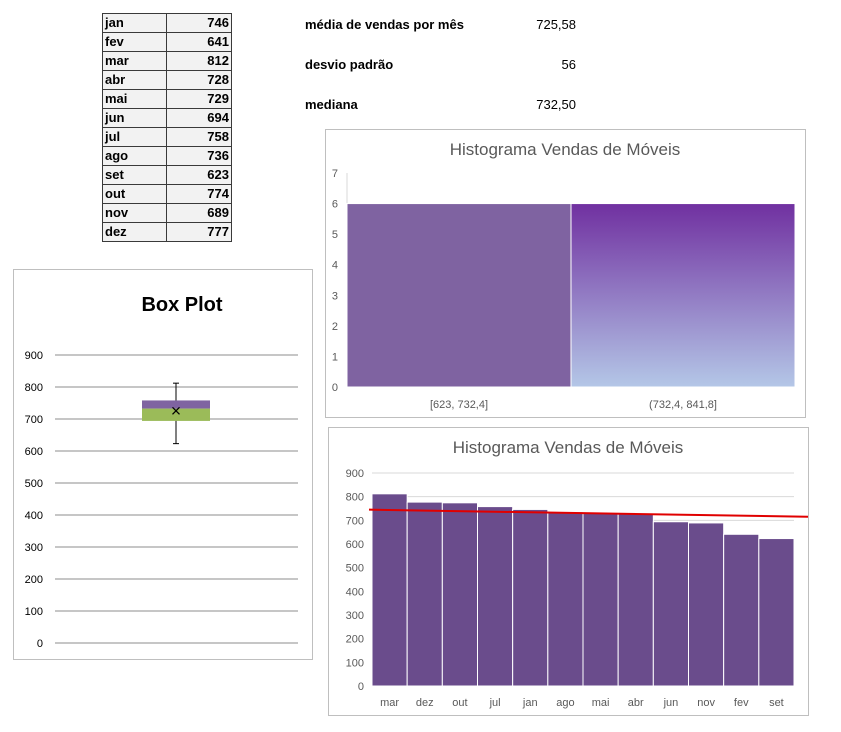 This screenshot has height=732, width=841. I want to click on table-row: jan 746, so click(167, 23).